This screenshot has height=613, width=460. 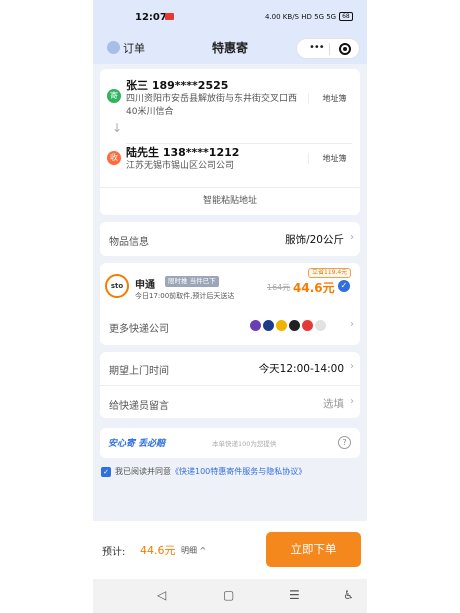 I want to click on save-badge: 立省119.4元, so click(x=330, y=273).